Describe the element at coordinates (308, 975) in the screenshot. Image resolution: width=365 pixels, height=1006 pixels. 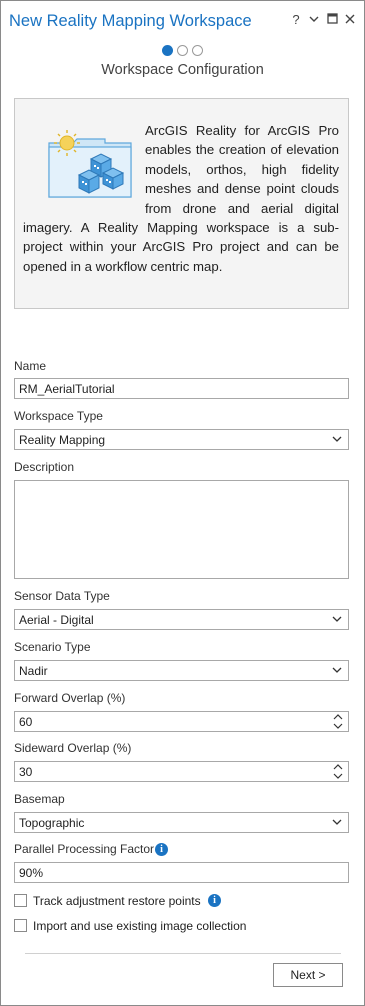
I see `next-button: Next >` at that location.